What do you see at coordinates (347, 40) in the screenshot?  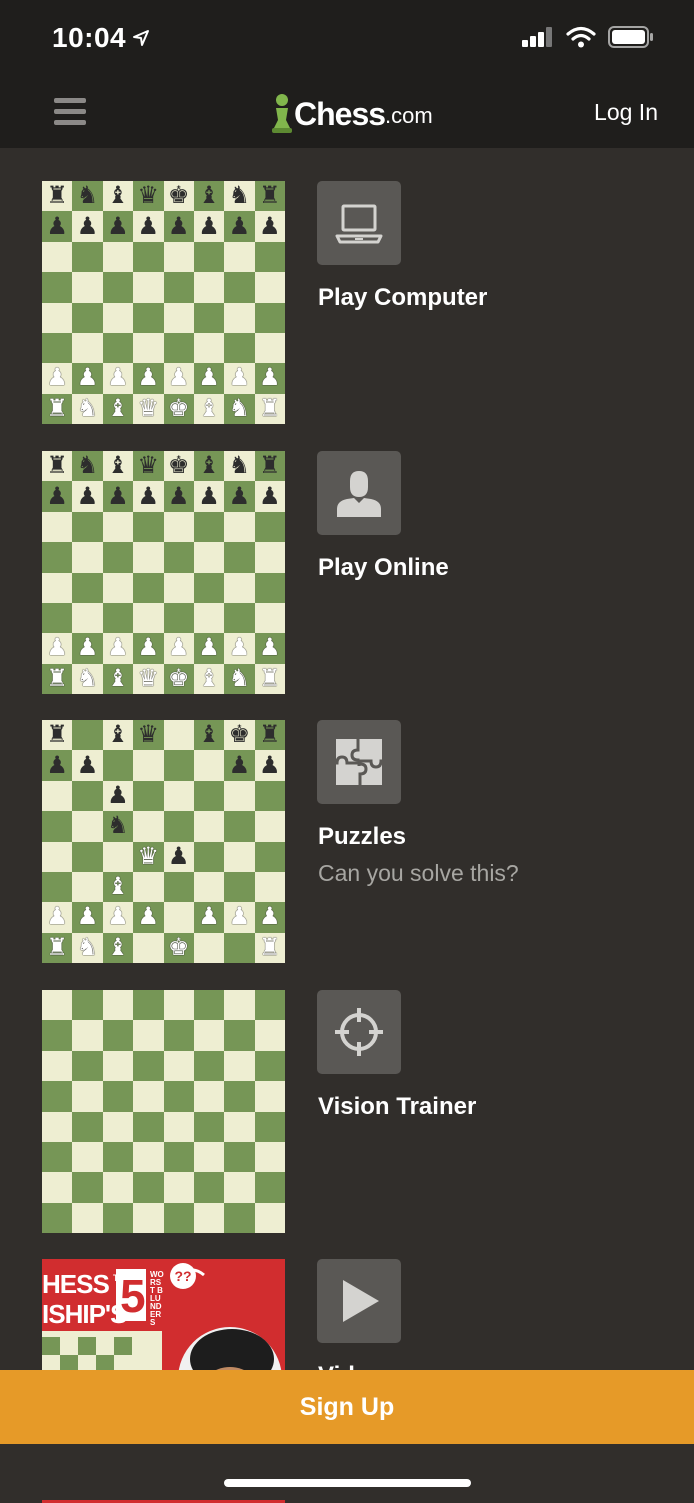 I see `status-bar: 10:04` at bounding box center [347, 40].